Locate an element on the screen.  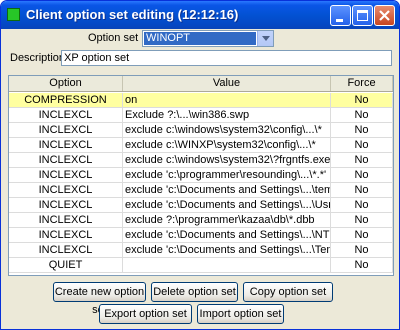
value-cell is located at coordinates (227, 265).